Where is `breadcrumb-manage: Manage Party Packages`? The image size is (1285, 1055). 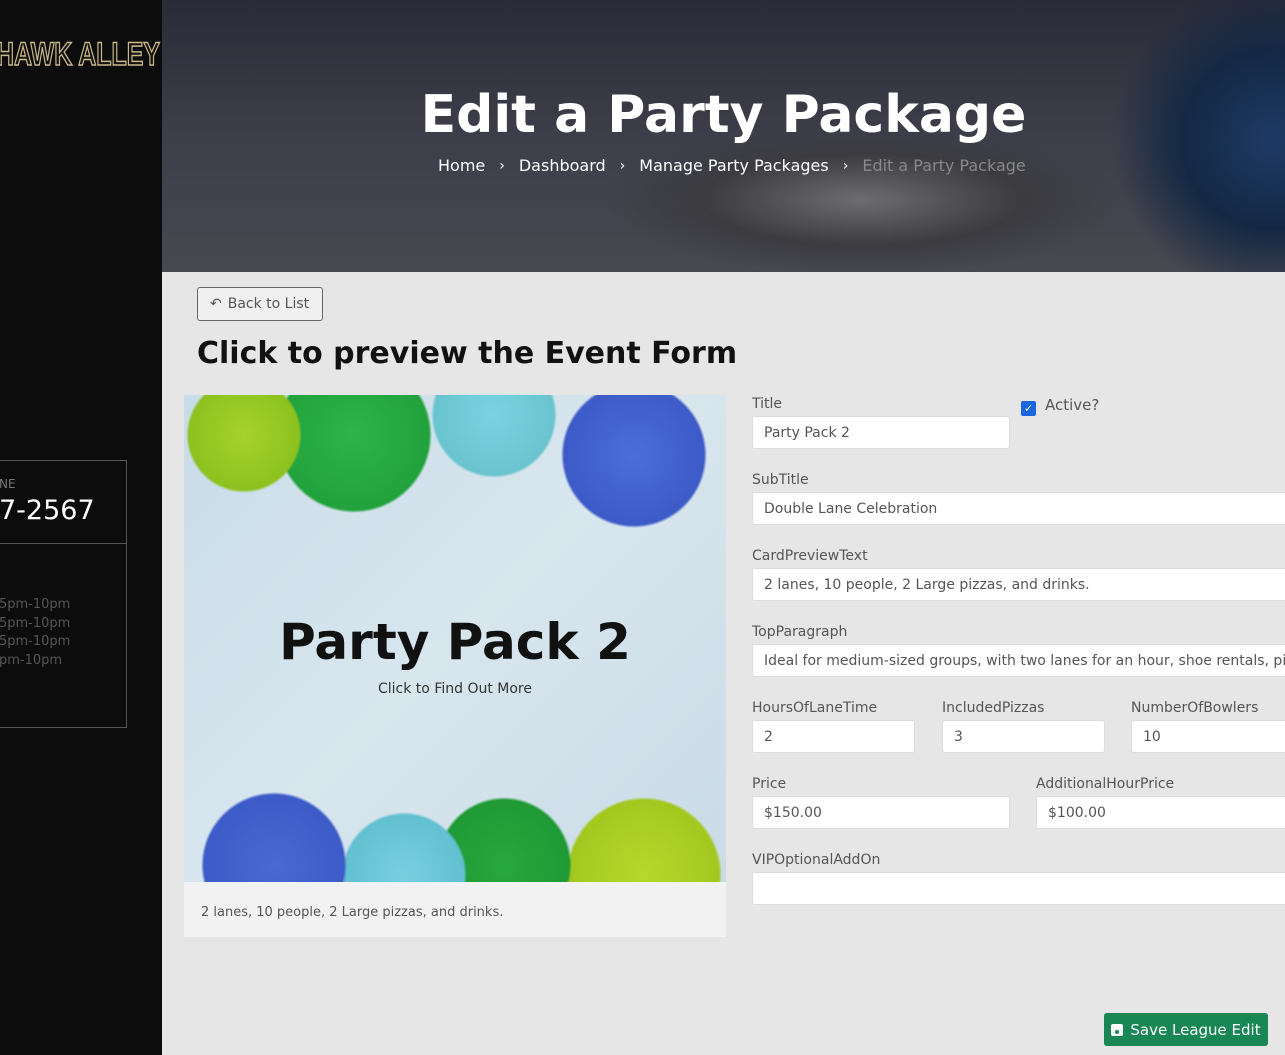 breadcrumb-manage: Manage Party Packages is located at coordinates (733, 165).